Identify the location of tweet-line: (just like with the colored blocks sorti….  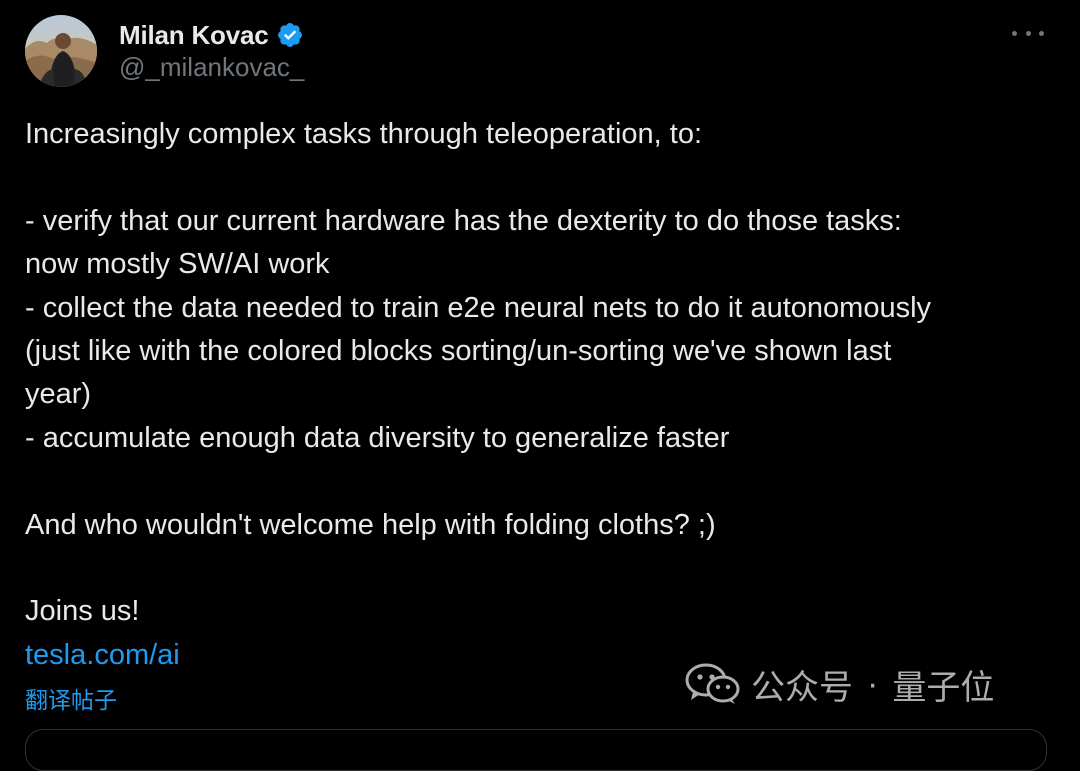
(458, 351).